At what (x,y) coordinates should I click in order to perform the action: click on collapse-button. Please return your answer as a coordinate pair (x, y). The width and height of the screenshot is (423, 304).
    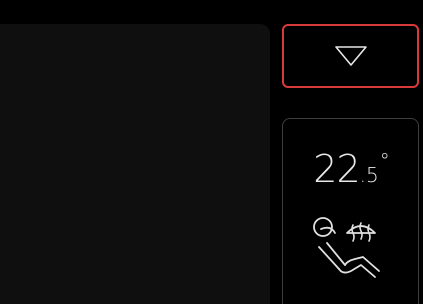
    Looking at the image, I should click on (350, 56).